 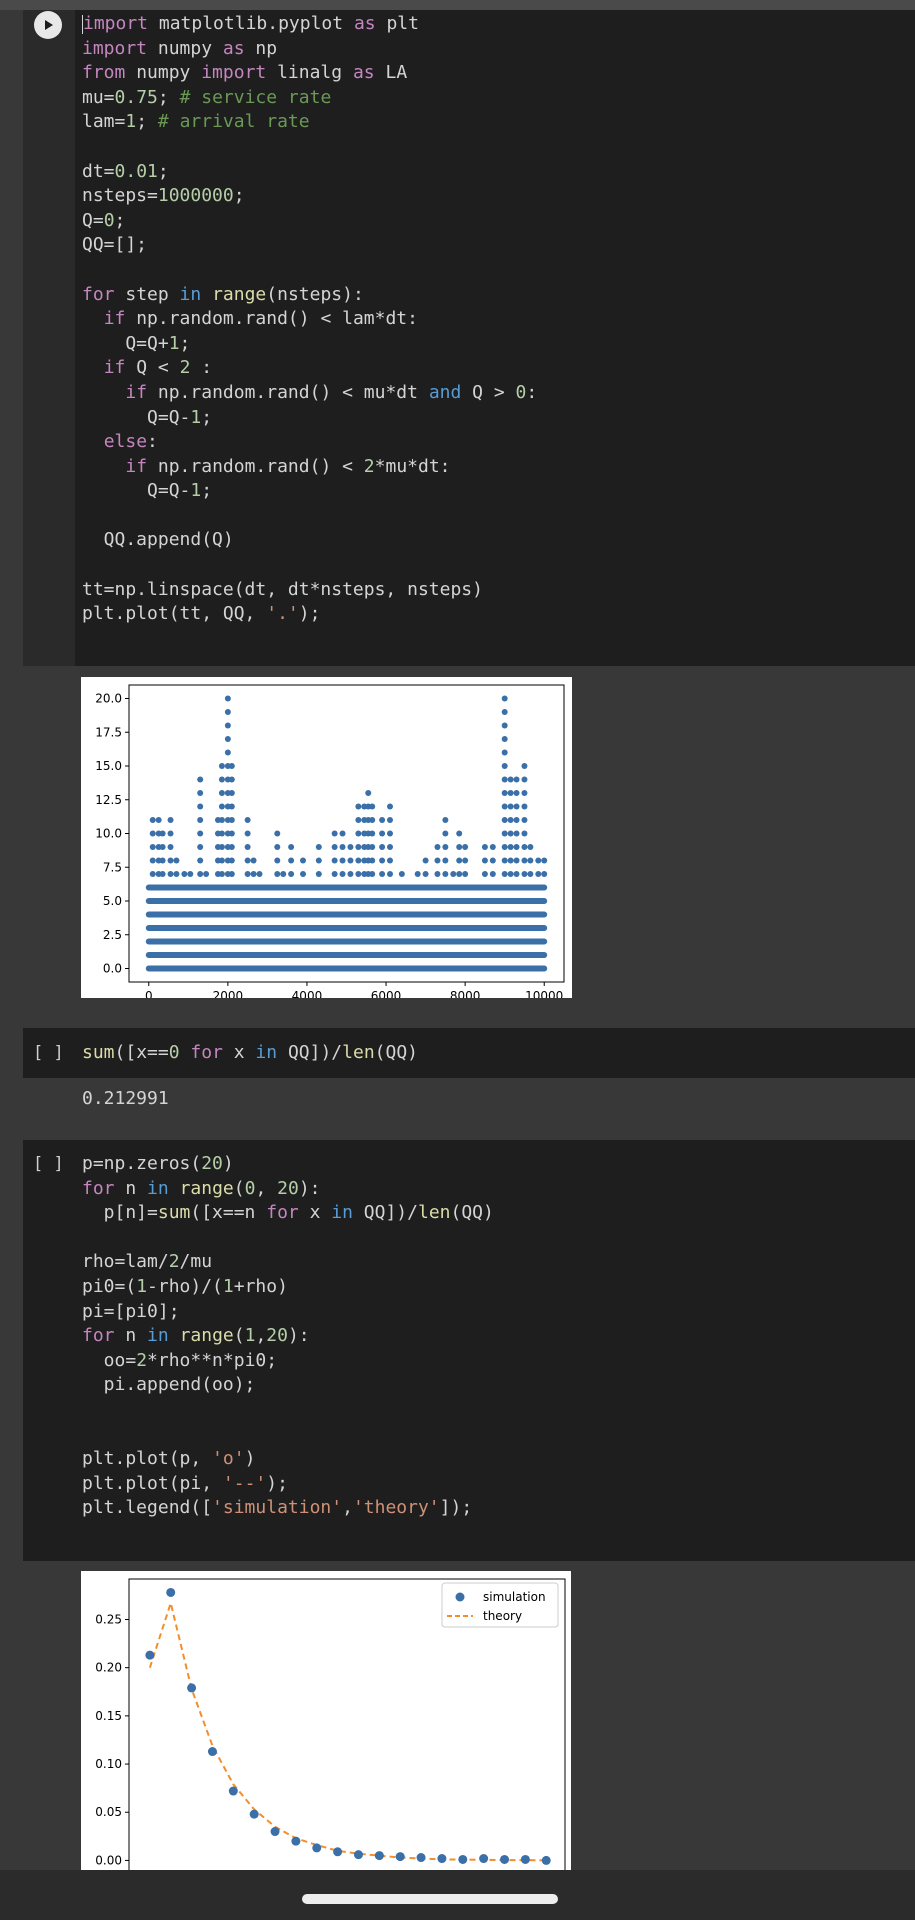 I want to click on code-line: Q=Q-1;, so click(x=498, y=491).